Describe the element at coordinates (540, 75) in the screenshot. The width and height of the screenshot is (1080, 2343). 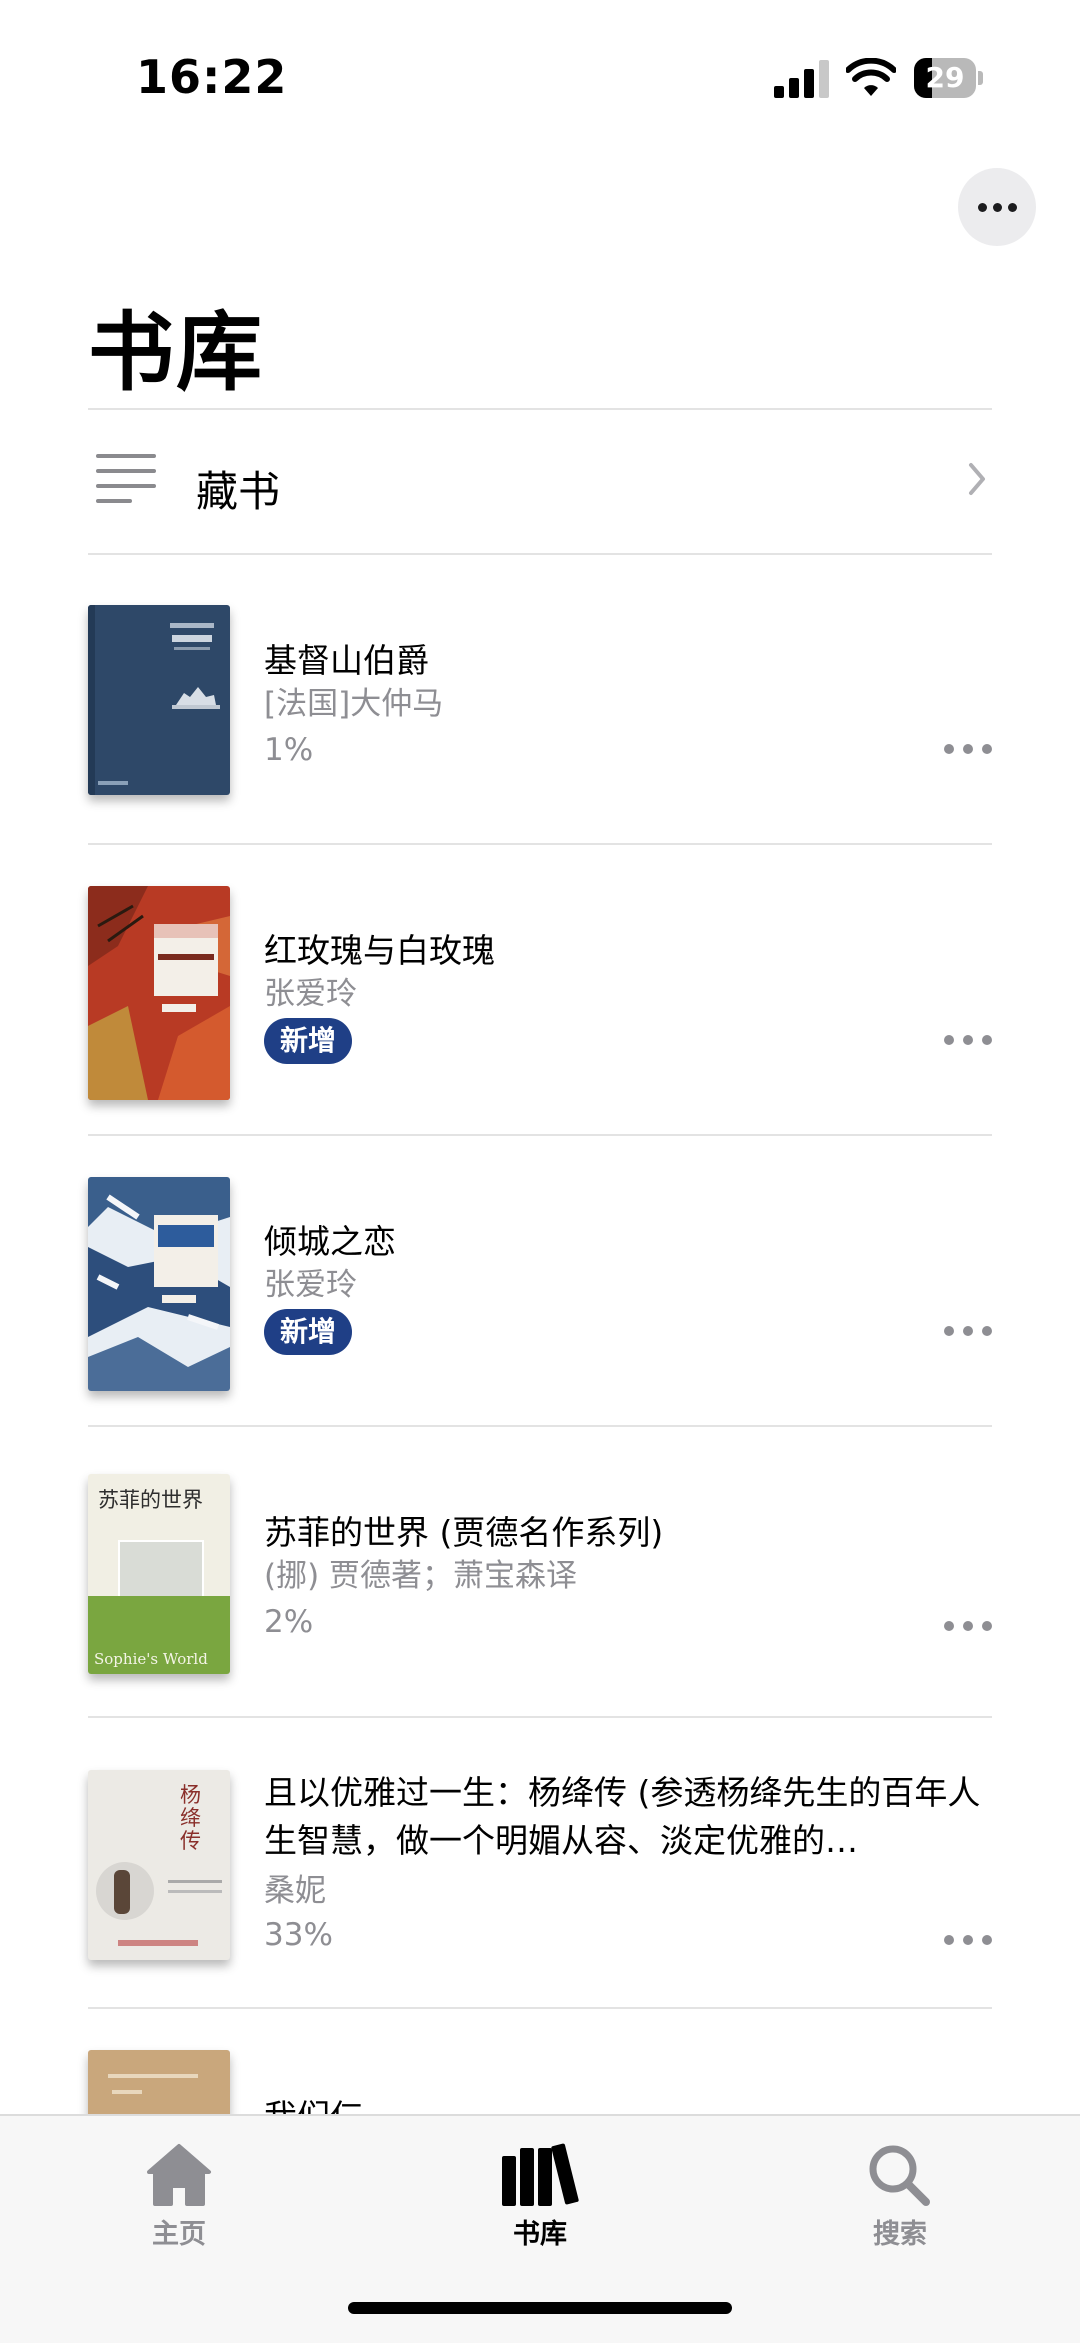
I see `status-bar: 16:22 29` at that location.